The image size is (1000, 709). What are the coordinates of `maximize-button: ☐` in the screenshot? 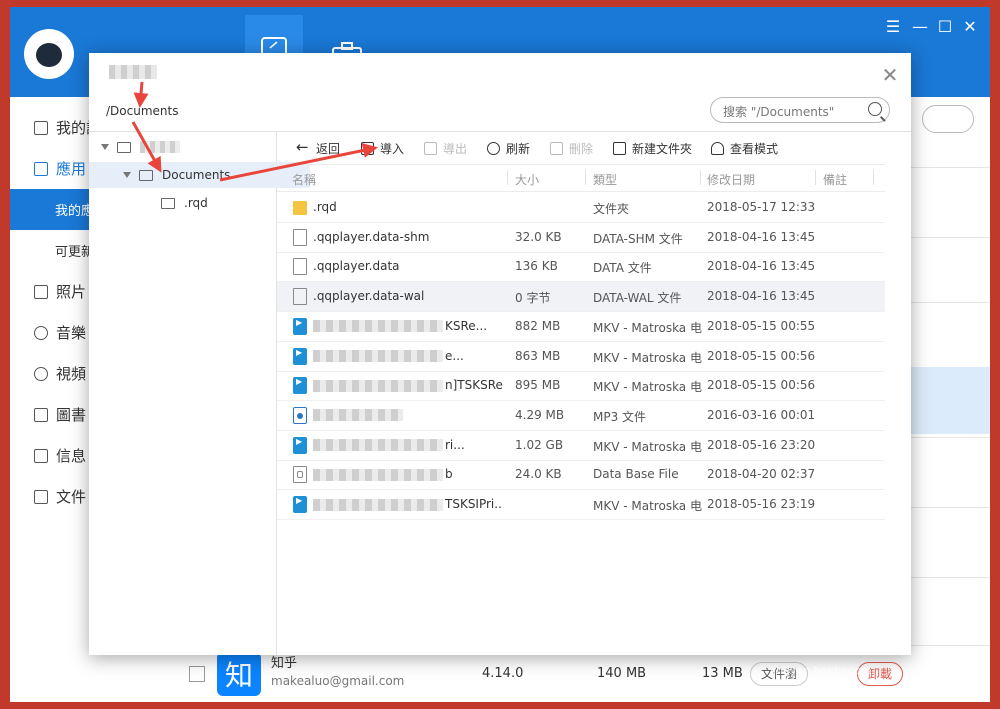 It's located at (945, 26).